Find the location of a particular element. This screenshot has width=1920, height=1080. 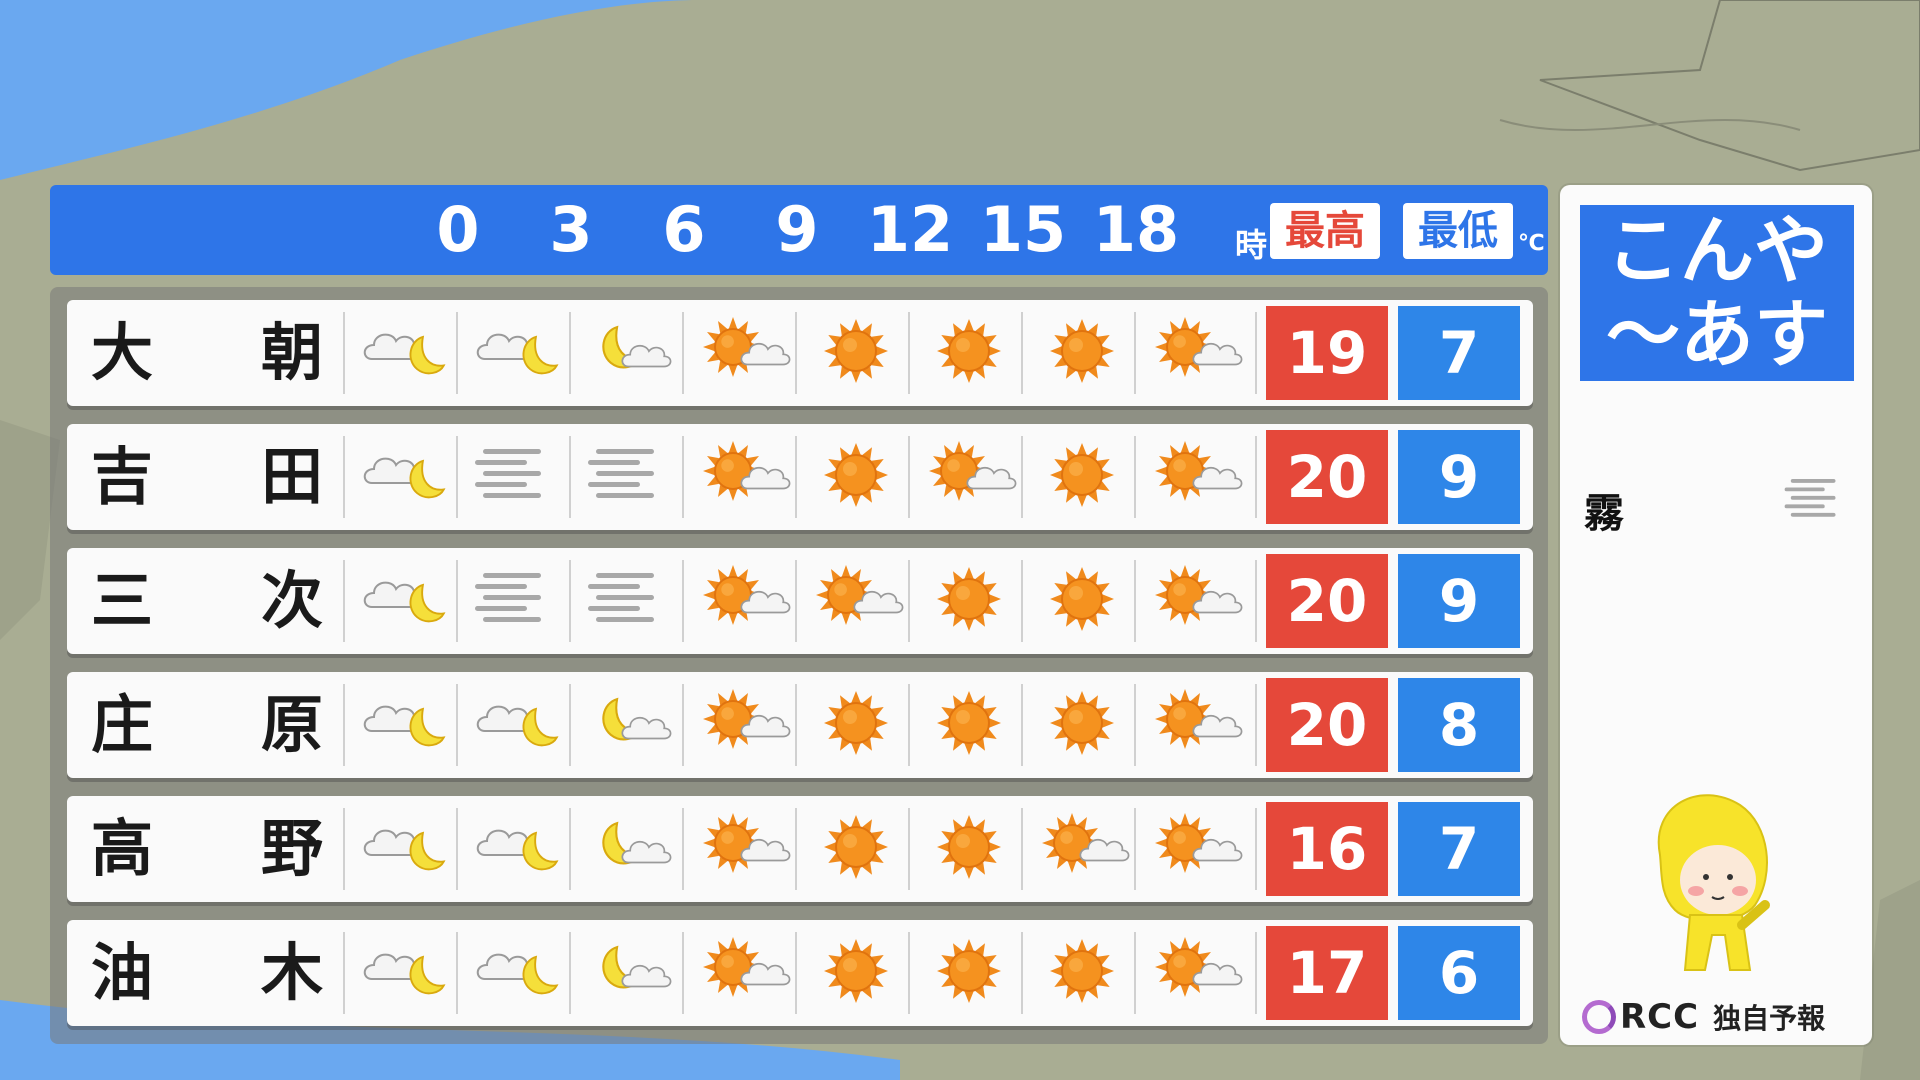

legend-fog-label: 霧 is located at coordinates (1604, 514).